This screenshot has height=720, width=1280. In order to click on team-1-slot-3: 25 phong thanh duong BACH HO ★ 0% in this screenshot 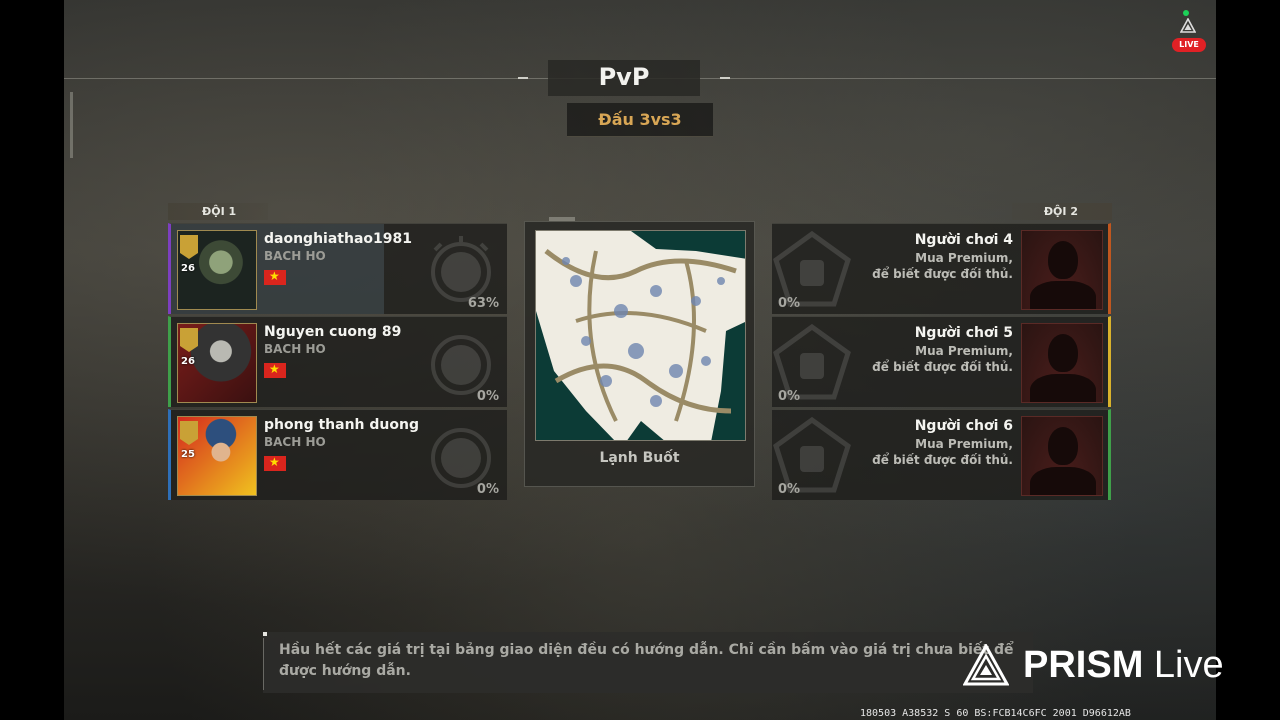, I will do `click(337, 454)`.